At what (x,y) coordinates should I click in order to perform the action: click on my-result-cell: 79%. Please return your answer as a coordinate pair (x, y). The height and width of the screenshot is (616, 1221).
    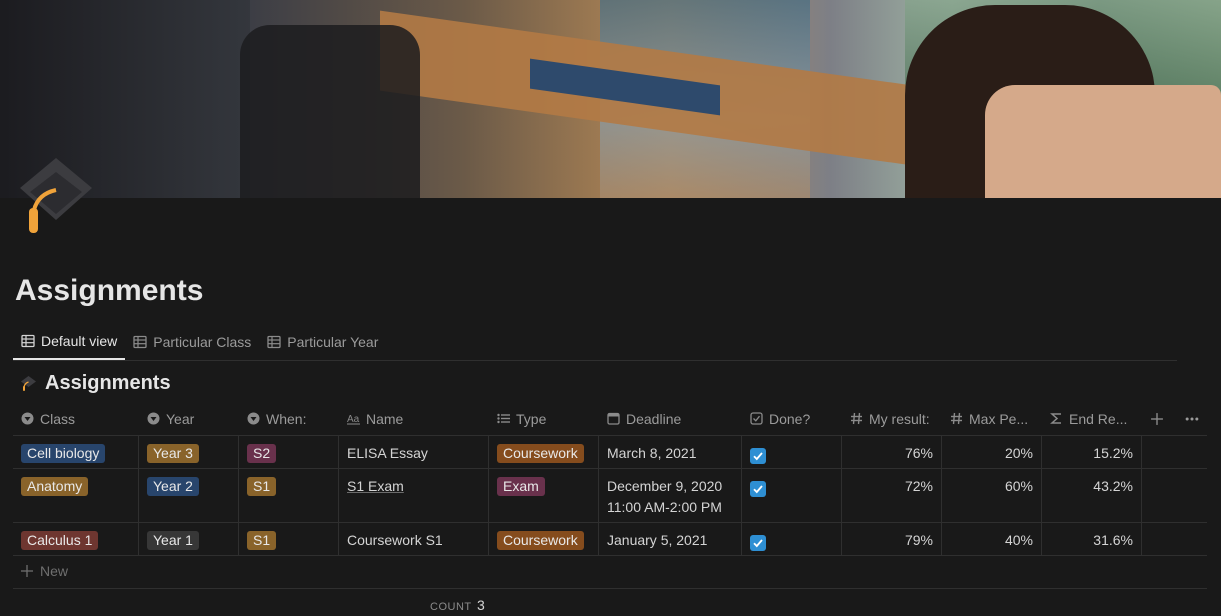
    Looking at the image, I should click on (892, 539).